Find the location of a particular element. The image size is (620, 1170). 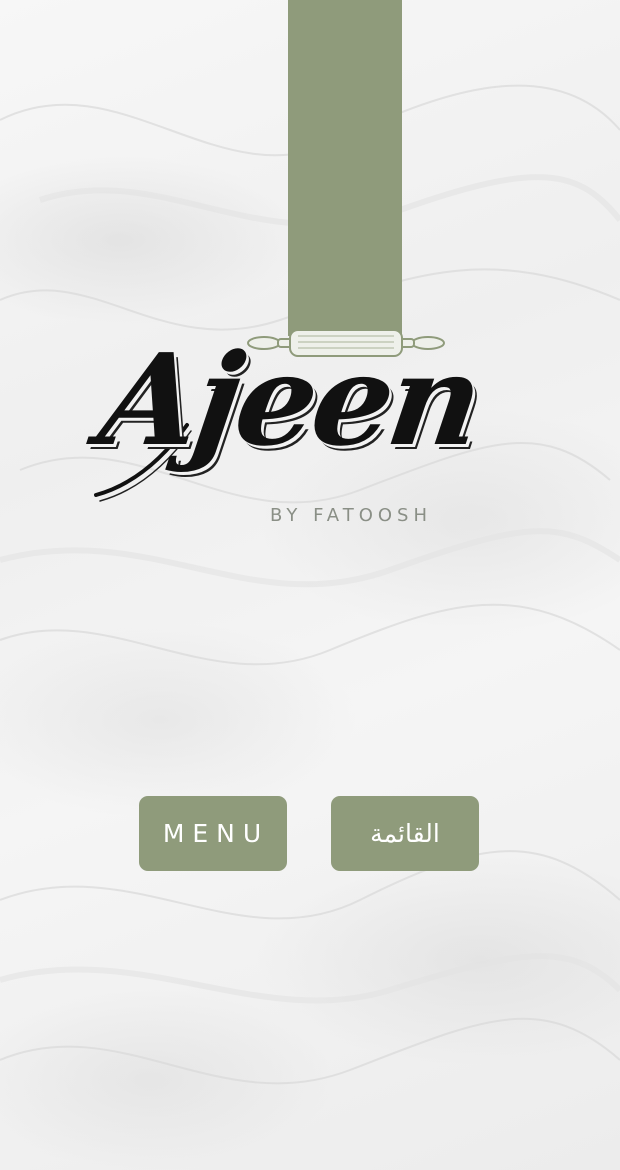

menu-button-english: MENU is located at coordinates (213, 833).